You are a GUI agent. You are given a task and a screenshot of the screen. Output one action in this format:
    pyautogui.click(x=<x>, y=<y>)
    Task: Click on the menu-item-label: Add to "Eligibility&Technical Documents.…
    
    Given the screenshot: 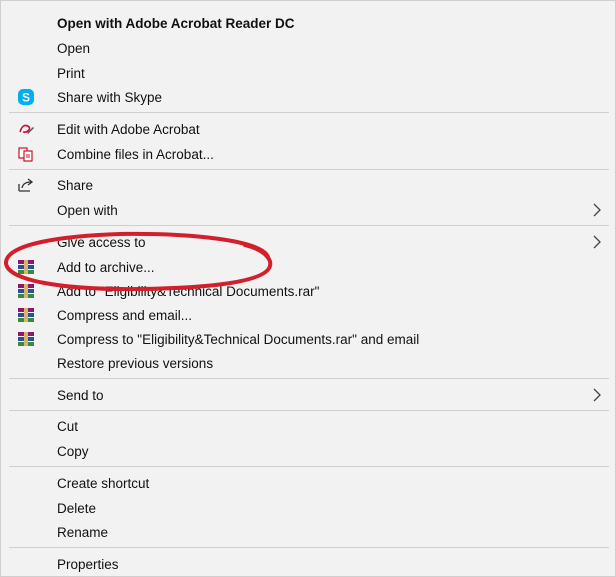 What is the action you would take?
    pyautogui.click(x=188, y=291)
    